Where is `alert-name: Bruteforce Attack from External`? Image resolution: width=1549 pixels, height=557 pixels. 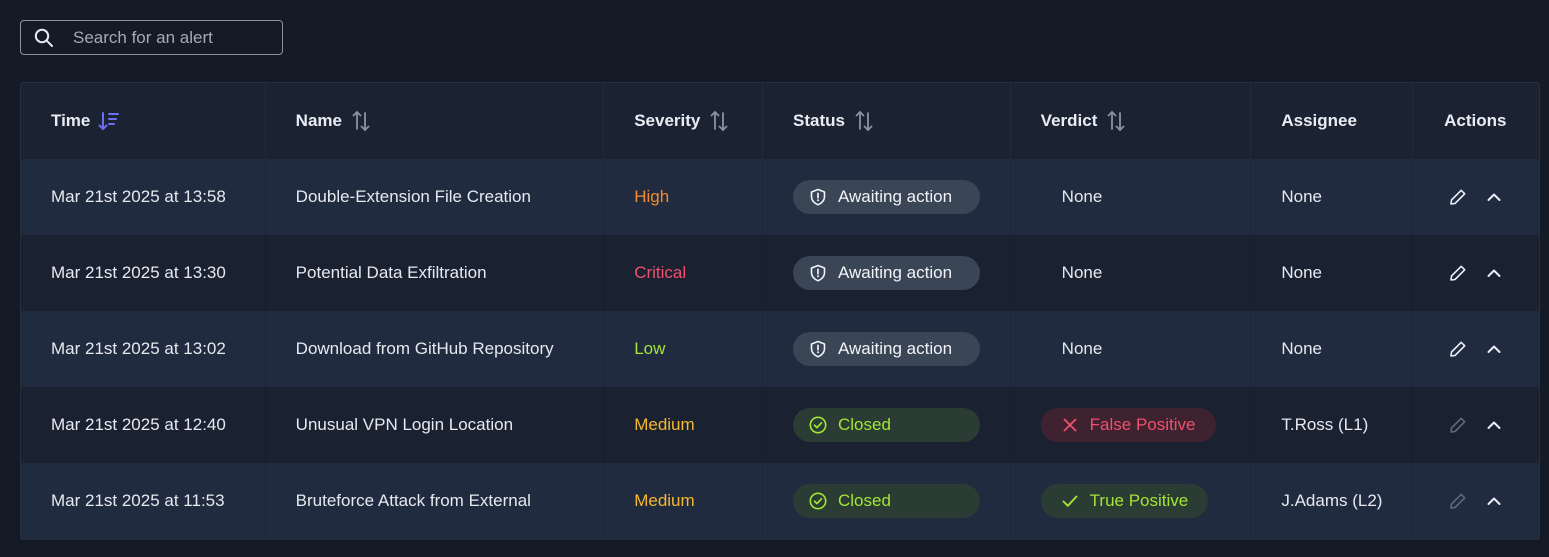
alert-name: Bruteforce Attack from External is located at coordinates (413, 500).